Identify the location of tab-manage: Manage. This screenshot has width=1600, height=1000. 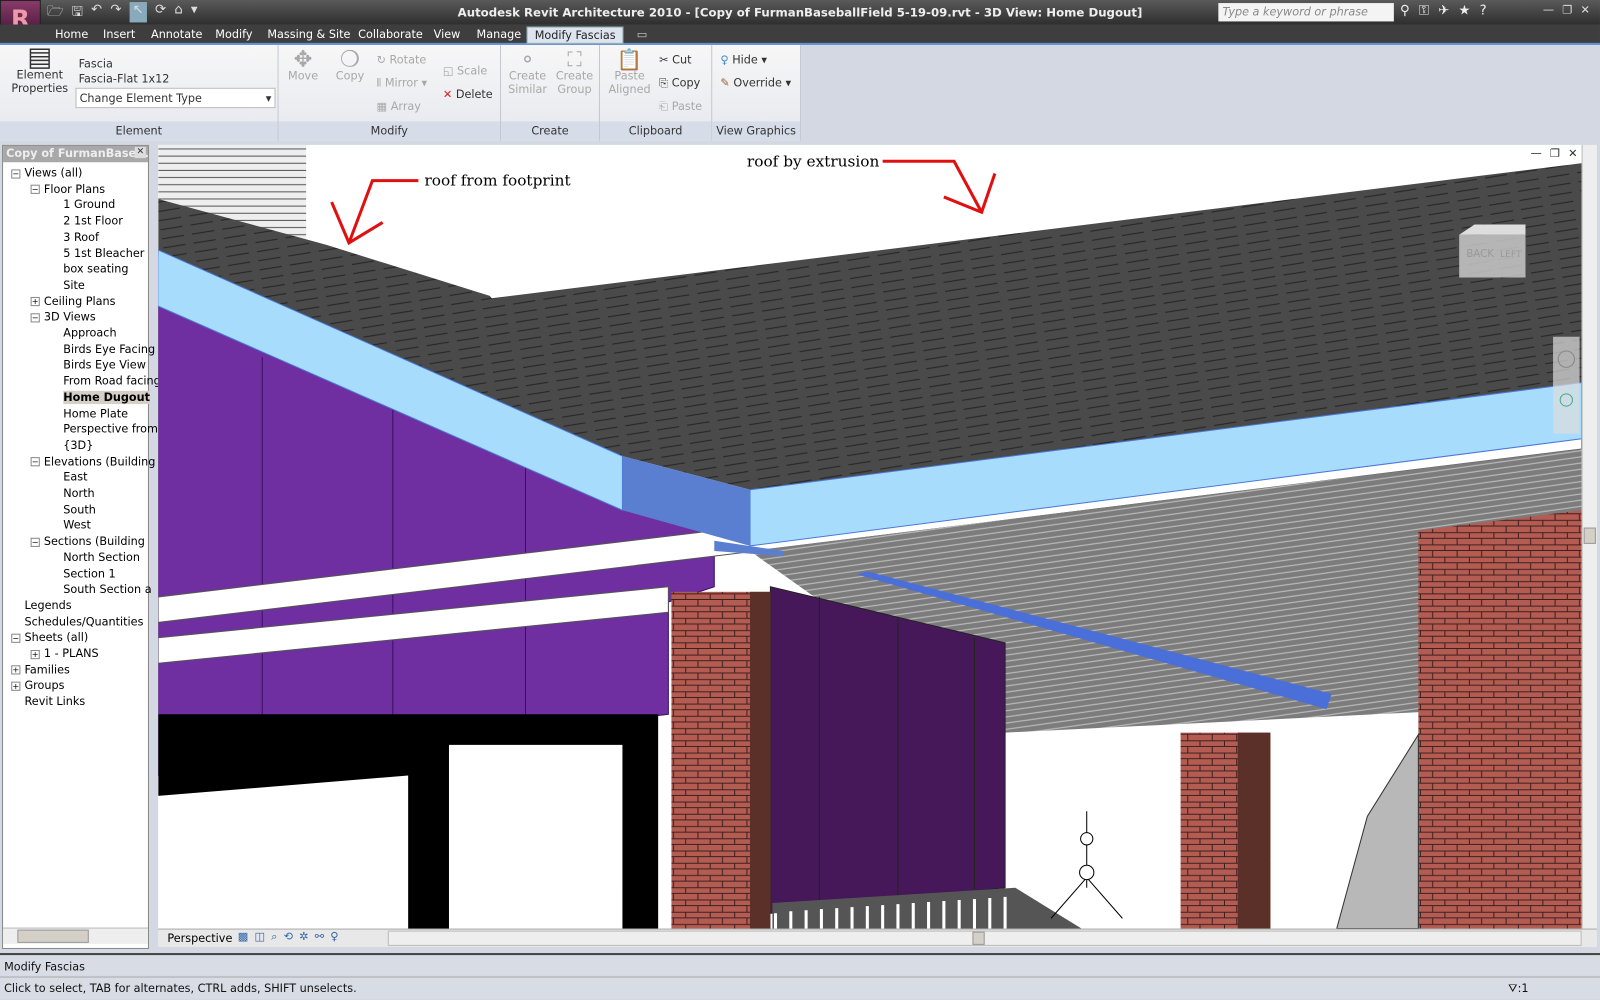
(499, 34).